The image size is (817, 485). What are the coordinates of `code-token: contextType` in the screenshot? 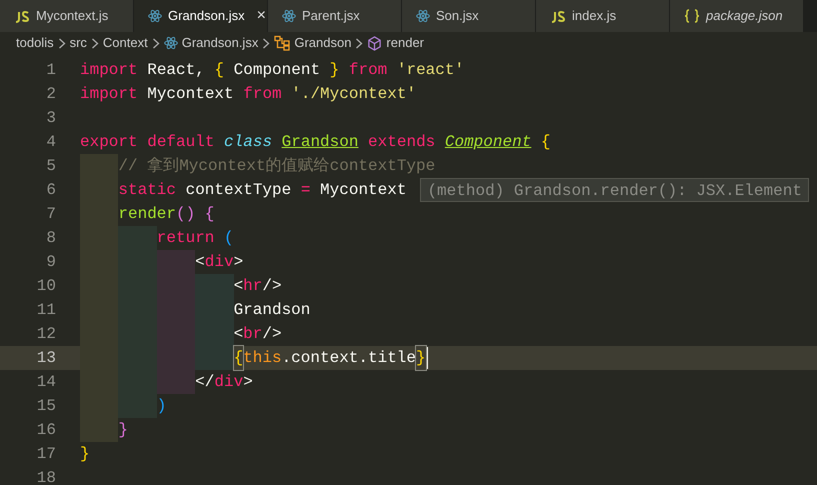 It's located at (238, 190).